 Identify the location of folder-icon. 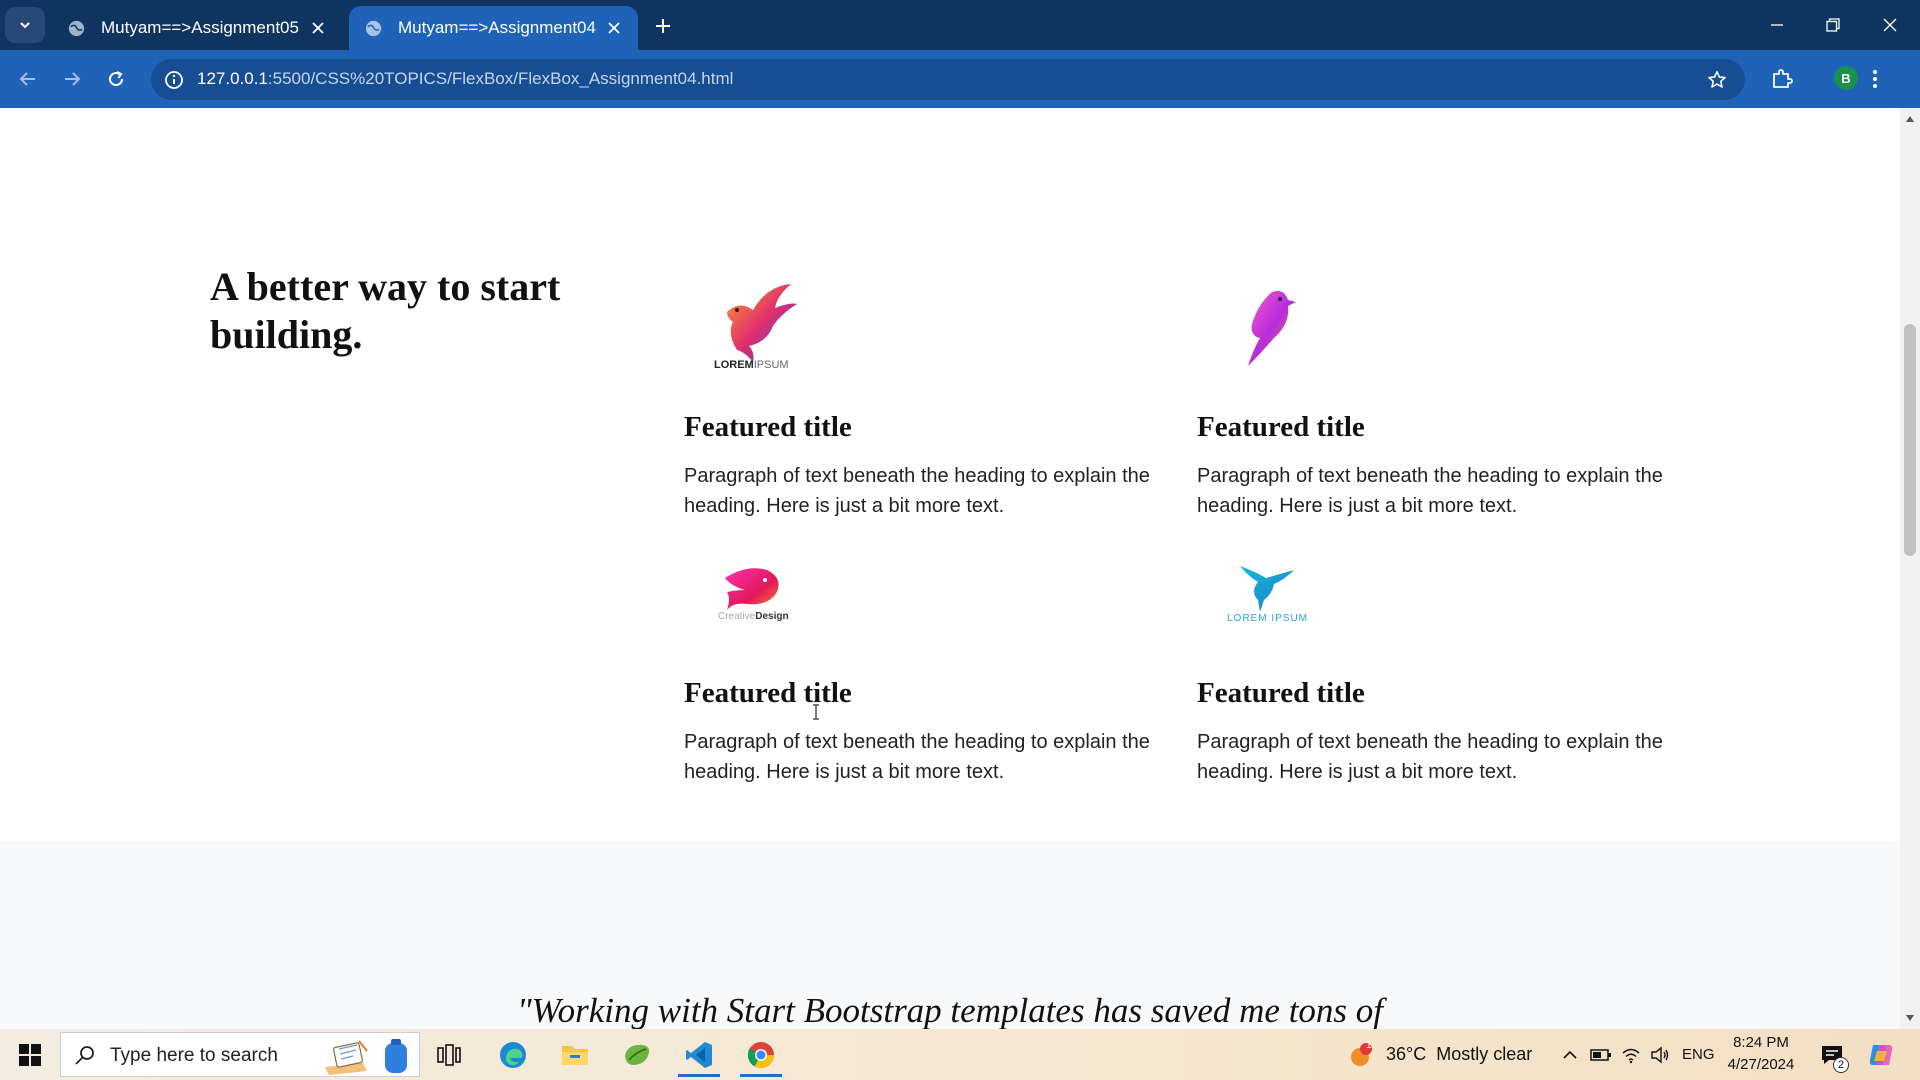
(575, 1055).